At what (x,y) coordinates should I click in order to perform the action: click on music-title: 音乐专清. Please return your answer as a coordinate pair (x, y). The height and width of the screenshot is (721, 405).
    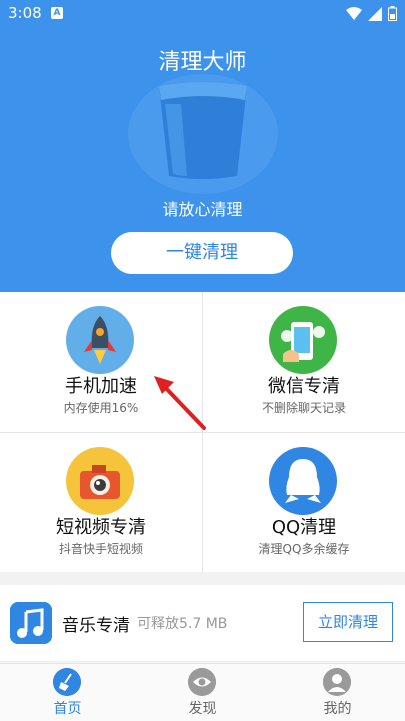
    Looking at the image, I should click on (96, 626).